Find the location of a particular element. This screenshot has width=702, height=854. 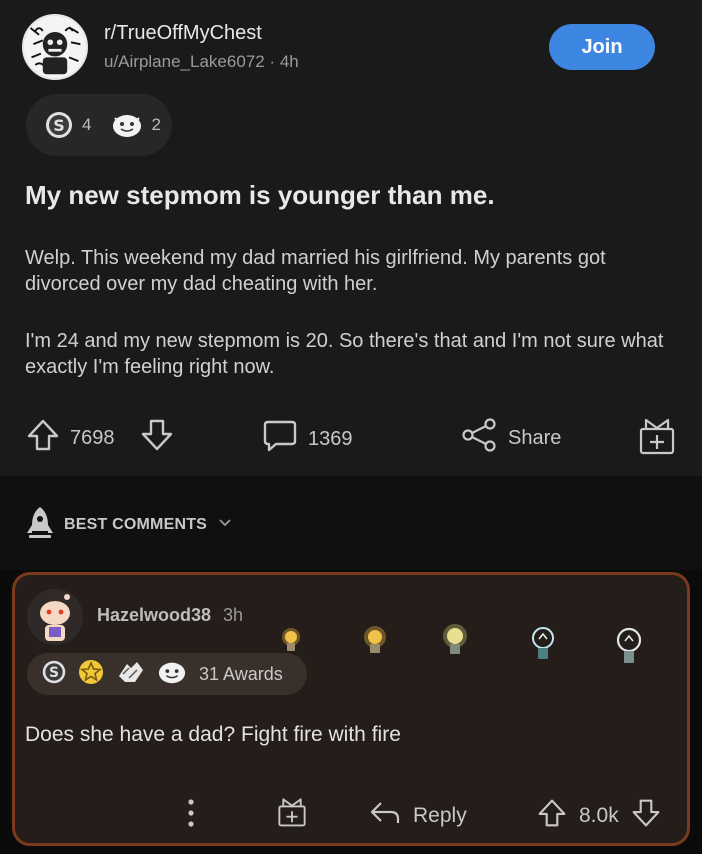

comments-button: 1369 is located at coordinates (307, 439).